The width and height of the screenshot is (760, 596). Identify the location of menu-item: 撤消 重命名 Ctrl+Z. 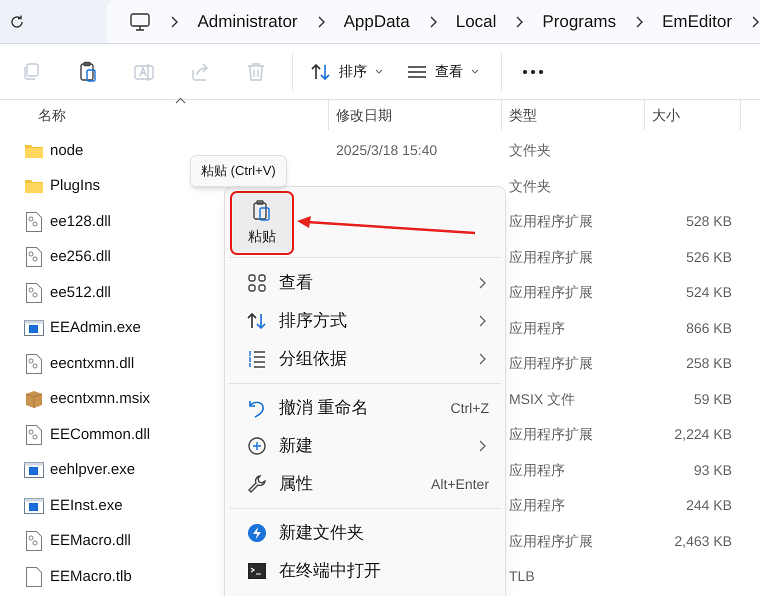
(365, 408).